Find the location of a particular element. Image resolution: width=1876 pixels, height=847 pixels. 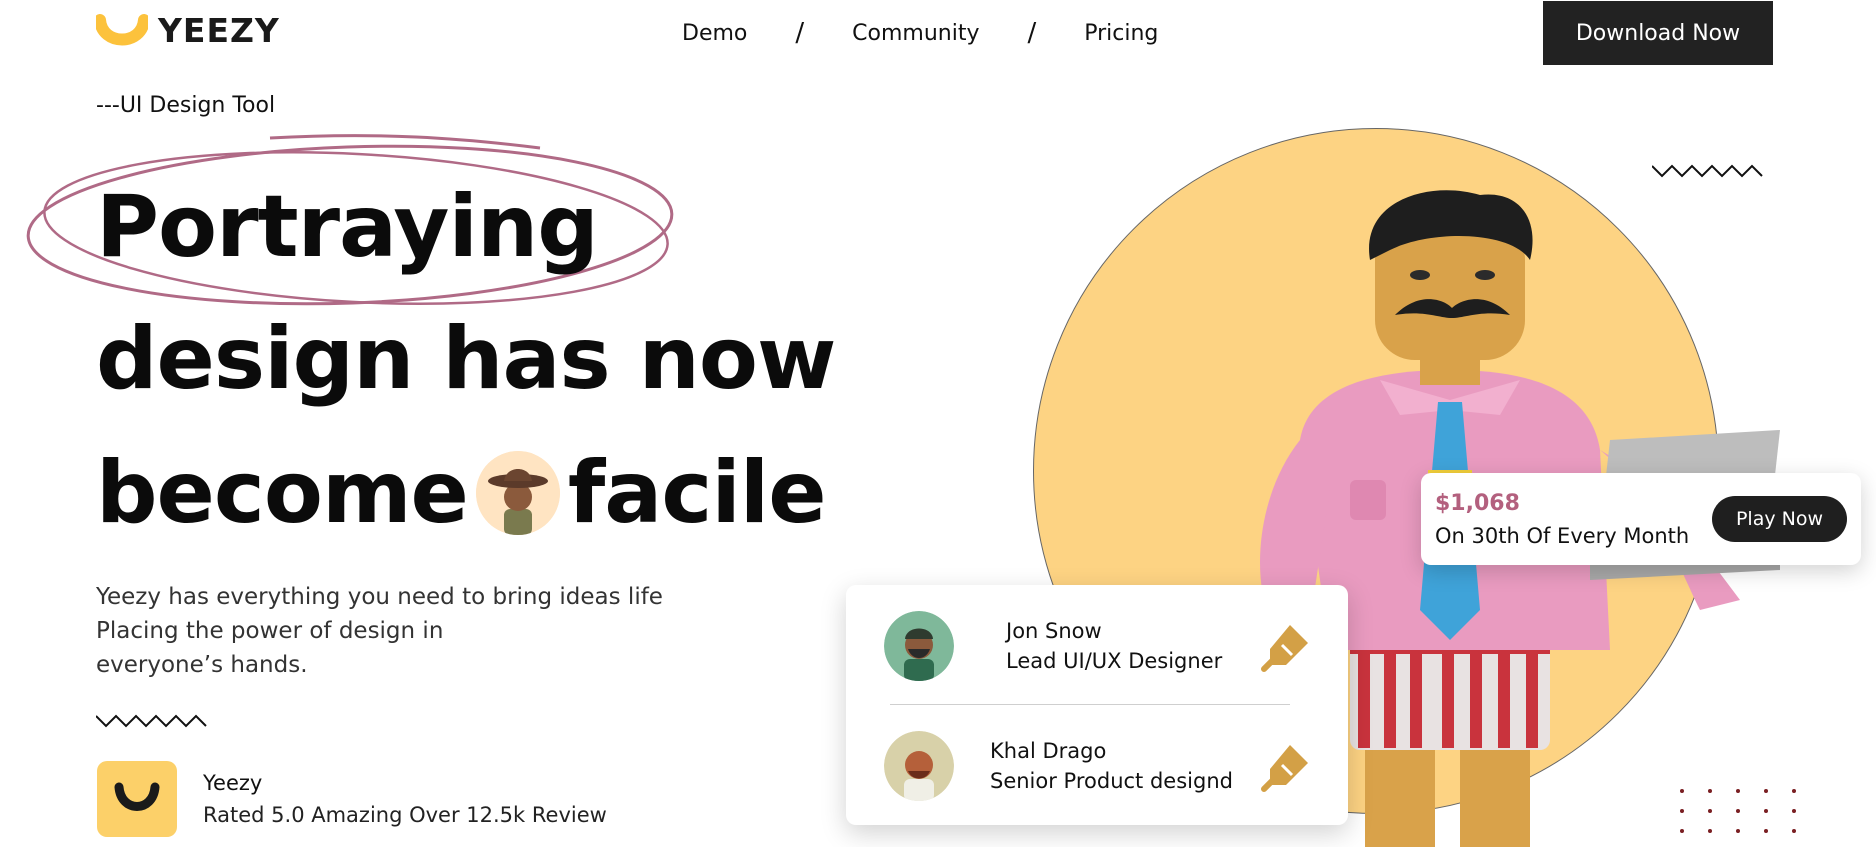

description-line: everyone’s hands. is located at coordinates (202, 665).